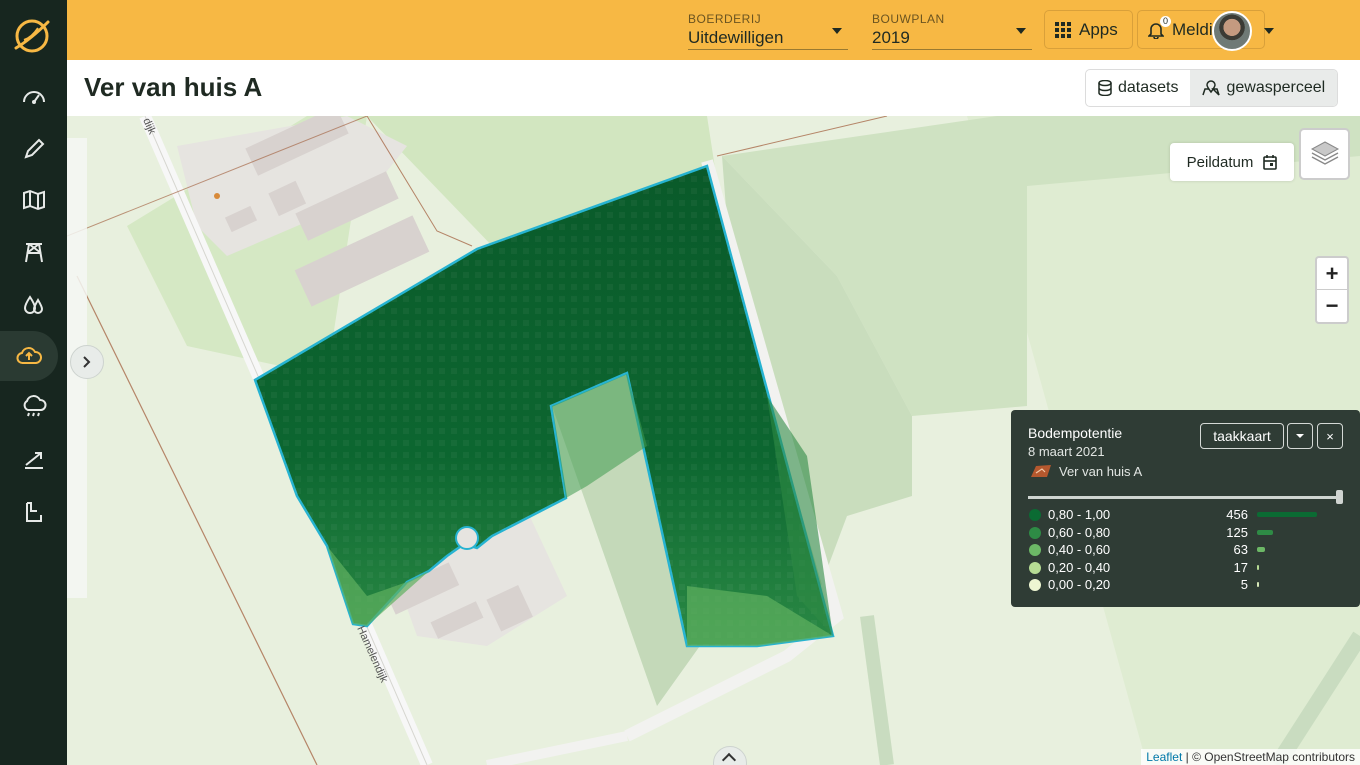  What do you see at coordinates (736, 37) in the screenshot?
I see `boerderij-value: Uitdewilligen` at bounding box center [736, 37].